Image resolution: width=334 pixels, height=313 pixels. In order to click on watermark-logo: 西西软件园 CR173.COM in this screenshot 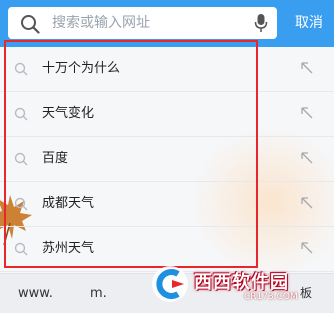, I will do `click(238, 286)`.